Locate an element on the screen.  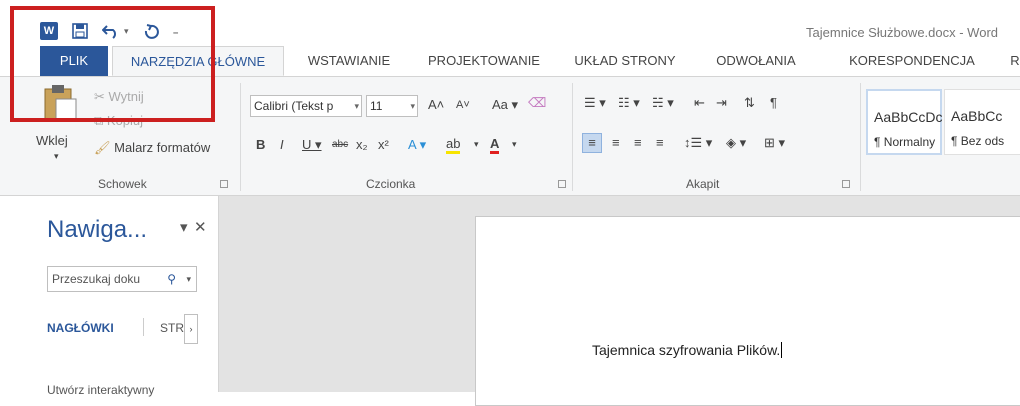
tab-insert: WSTAWIANIE is located at coordinates (349, 61).